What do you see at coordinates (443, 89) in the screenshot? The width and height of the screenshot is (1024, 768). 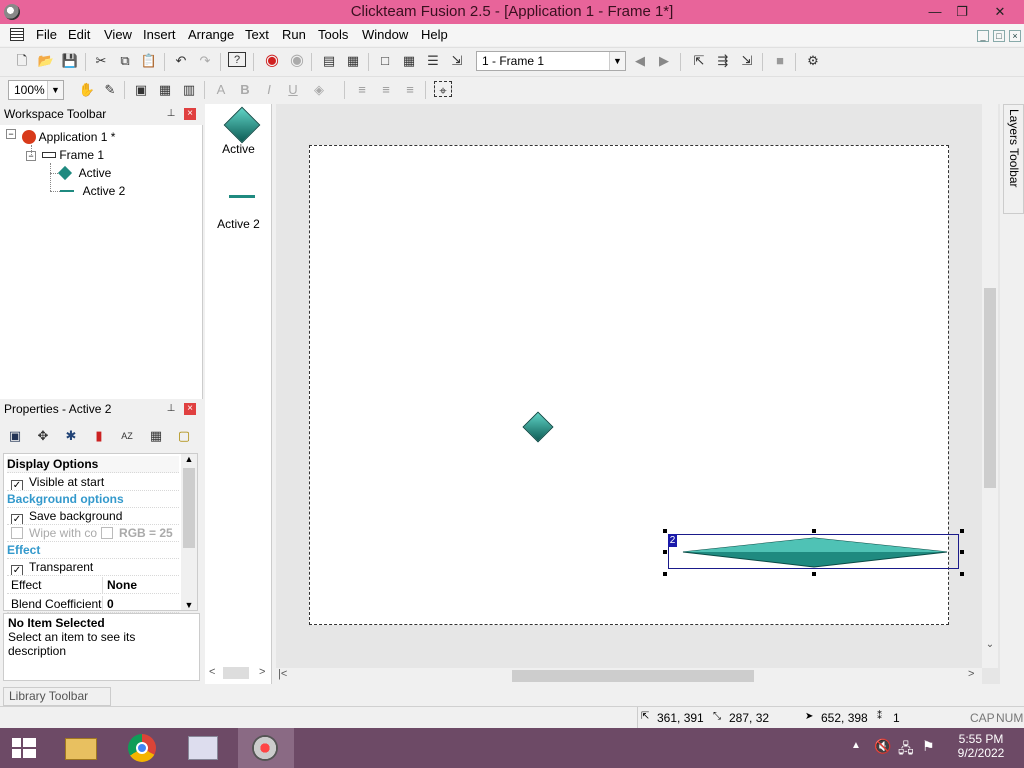 I see `fit-icon: ⌖` at bounding box center [443, 89].